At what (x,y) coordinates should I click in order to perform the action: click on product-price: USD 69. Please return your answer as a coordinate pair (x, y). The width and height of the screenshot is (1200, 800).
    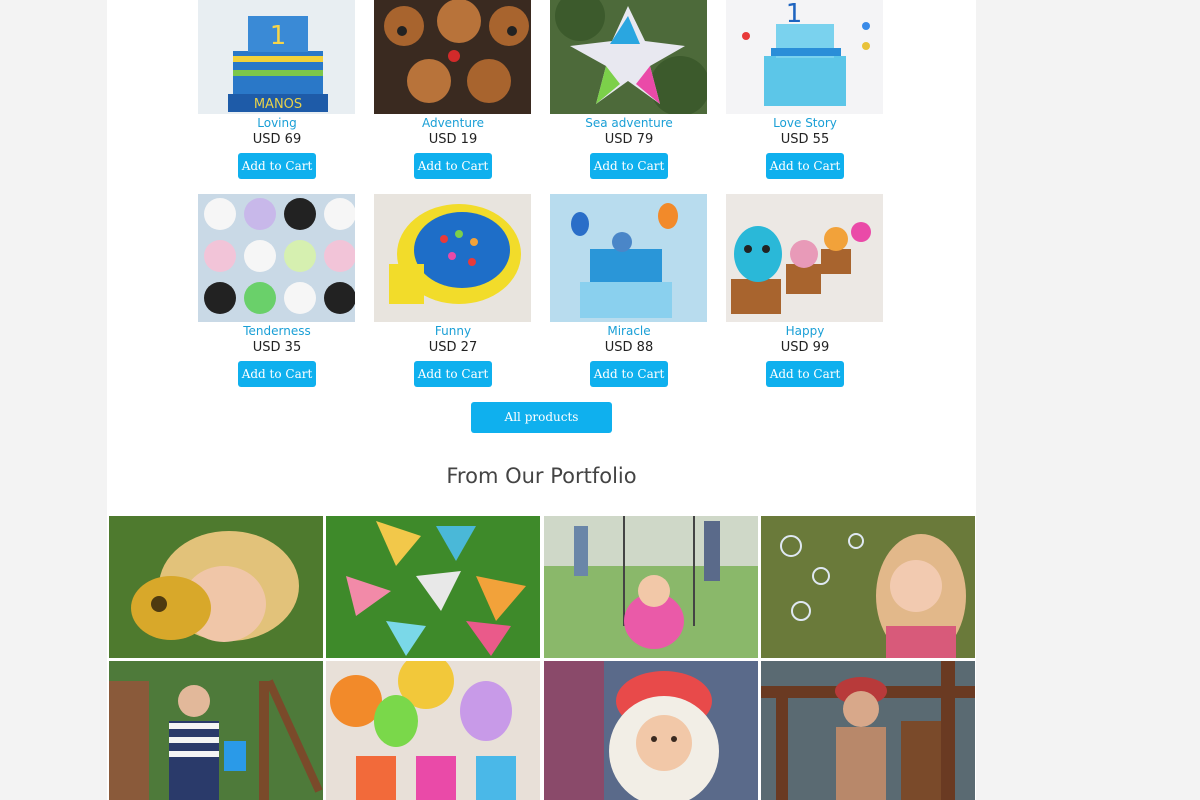
    Looking at the image, I should click on (277, 139).